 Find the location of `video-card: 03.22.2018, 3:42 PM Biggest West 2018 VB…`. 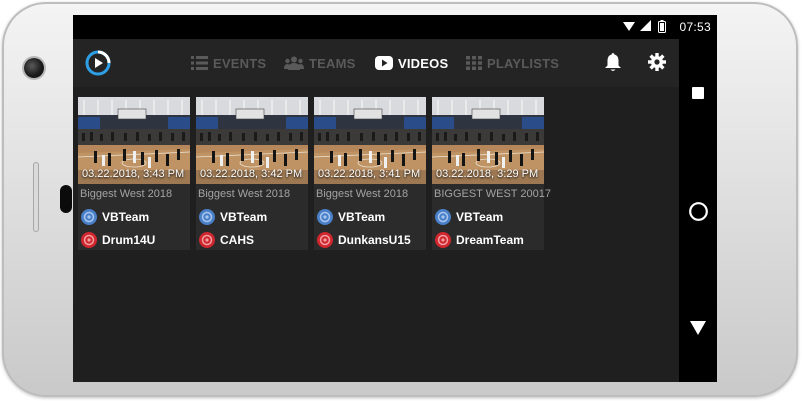

video-card: 03.22.2018, 3:42 PM Biggest West 2018 VB… is located at coordinates (252, 173).